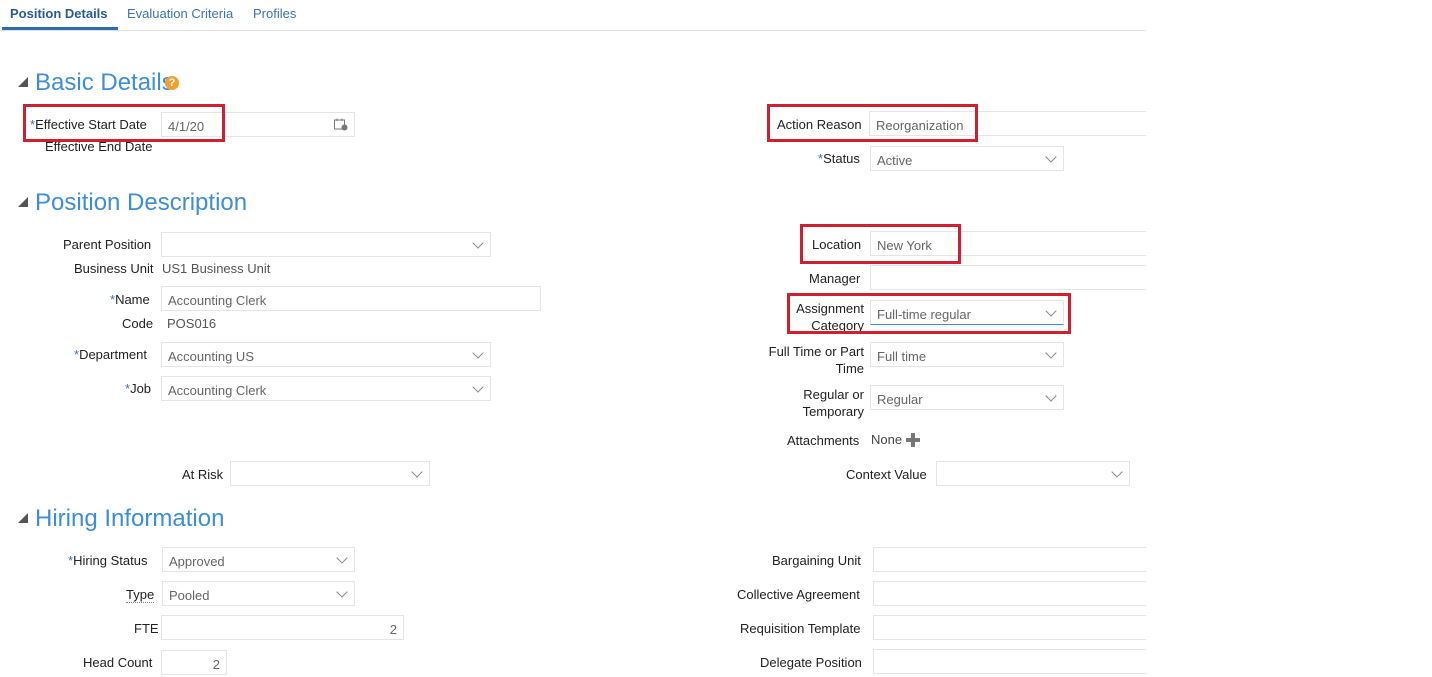 The width and height of the screenshot is (1432, 677). What do you see at coordinates (967, 354) in the screenshot?
I see `full-time-part-time-select: Full time` at bounding box center [967, 354].